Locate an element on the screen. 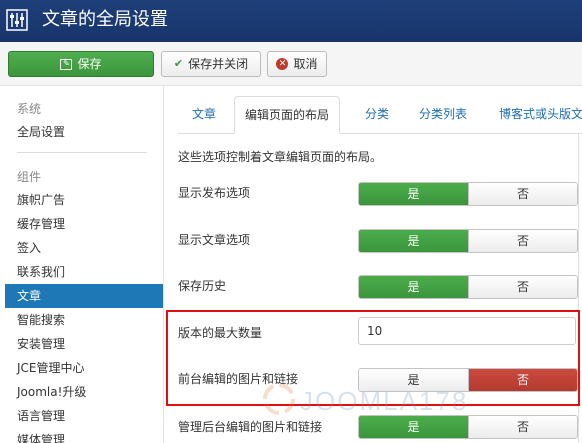 Image resolution: width=582 pixels, height=443 pixels. form-description: 这些选项控制着文章编辑页面的布局。 is located at coordinates (280, 157).